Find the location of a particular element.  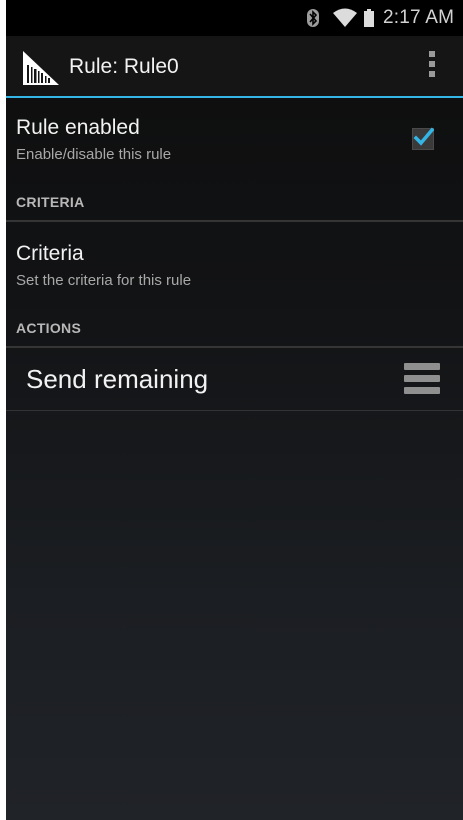

page-title: Rule: Rule0 is located at coordinates (124, 66).